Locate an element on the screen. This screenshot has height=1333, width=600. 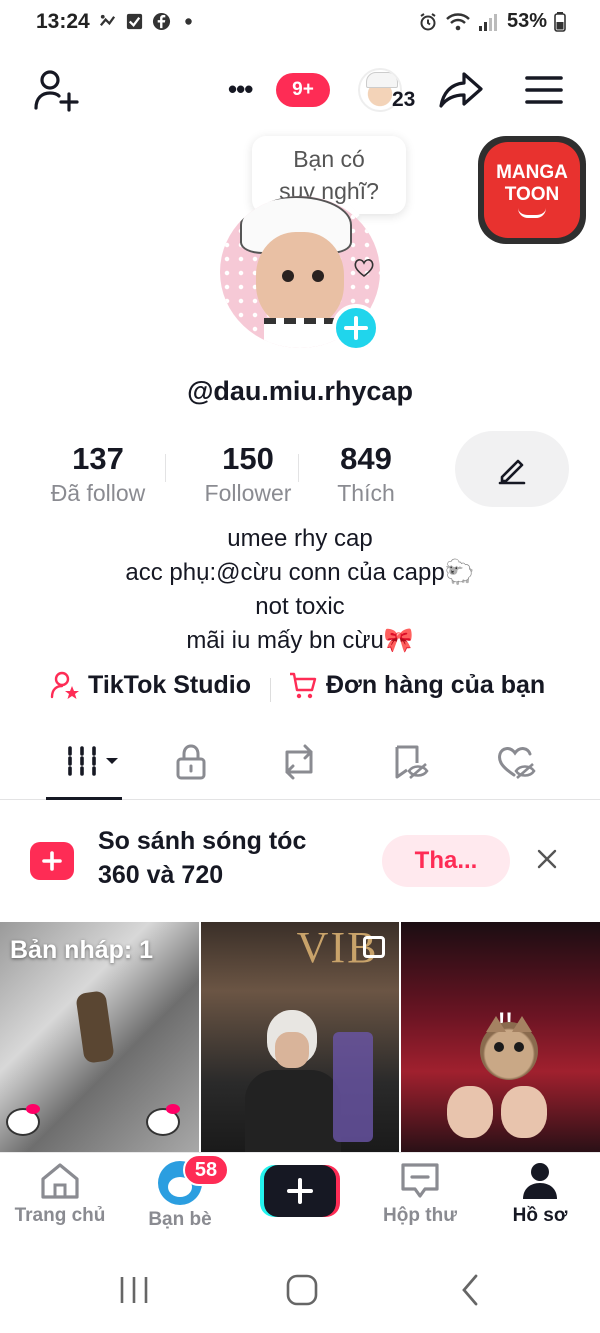
bottom-nav: Trang chủ Bạn bè Hộp thư Hồ sơ is located at coordinates (300, 1200).